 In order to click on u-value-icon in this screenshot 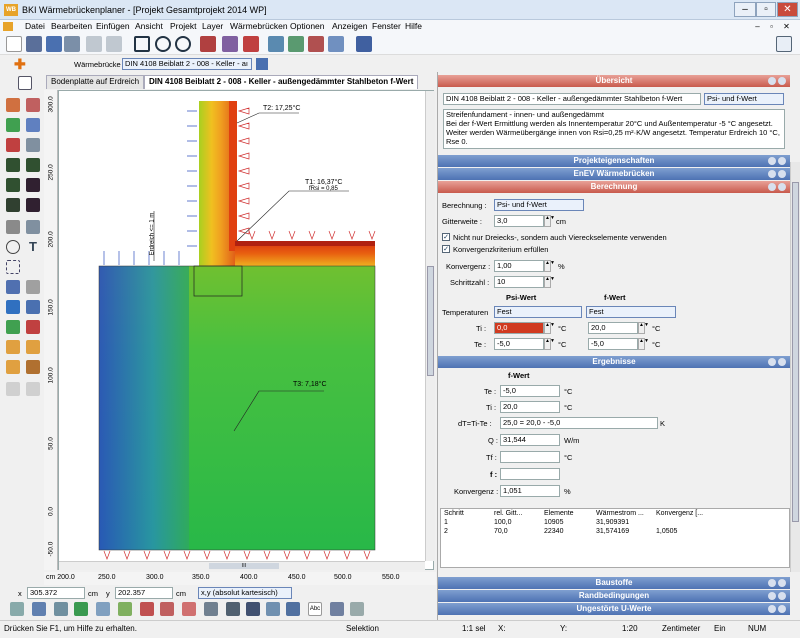, I will do `click(13, 145)`.